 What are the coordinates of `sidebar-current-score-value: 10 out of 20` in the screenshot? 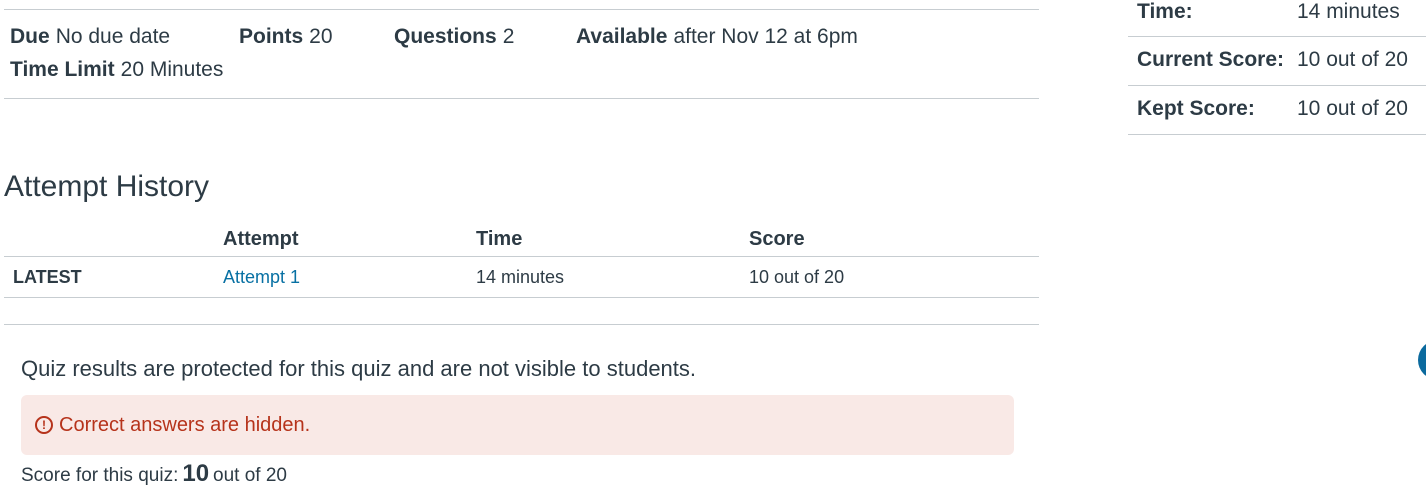 It's located at (1352, 59).